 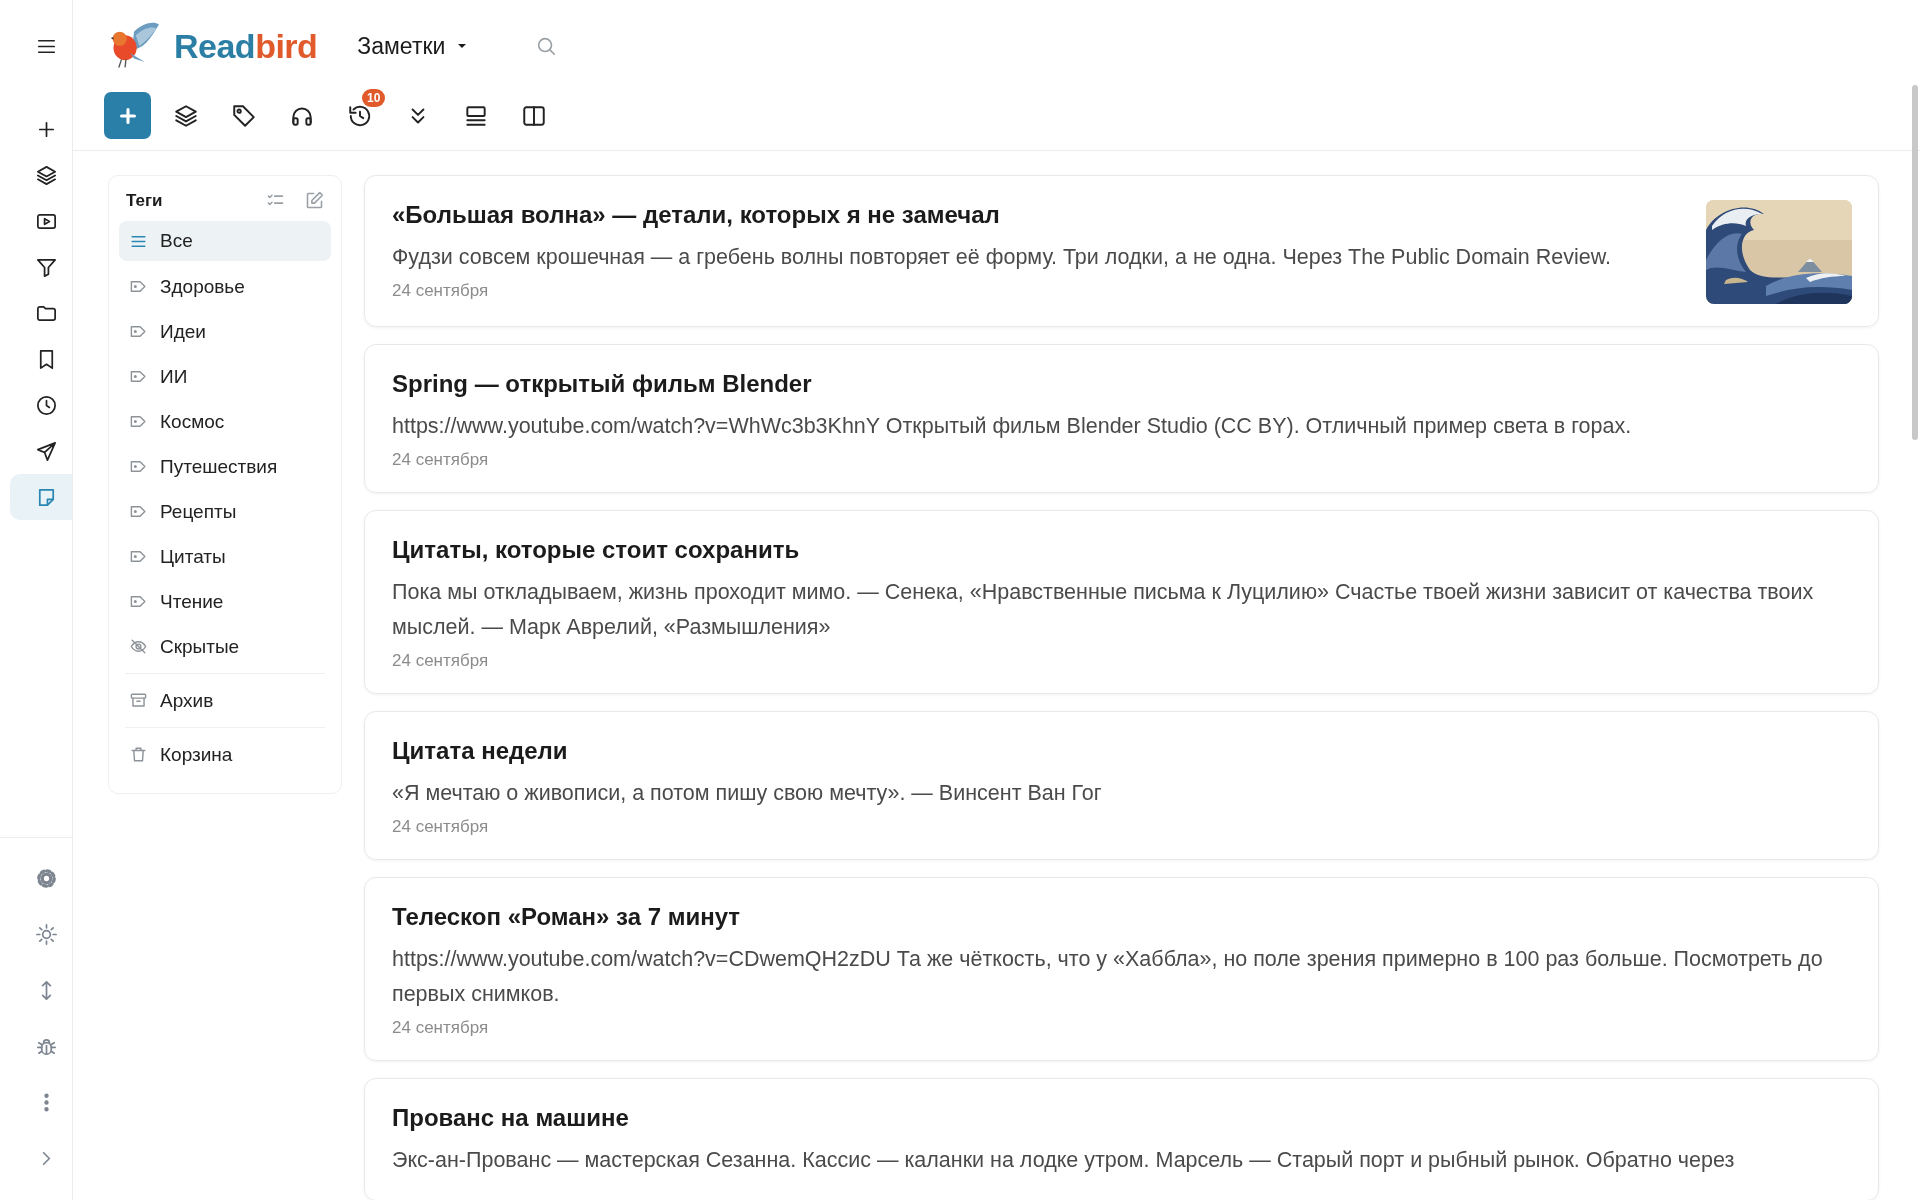 I want to click on tag-label: Путешествия, so click(x=219, y=466).